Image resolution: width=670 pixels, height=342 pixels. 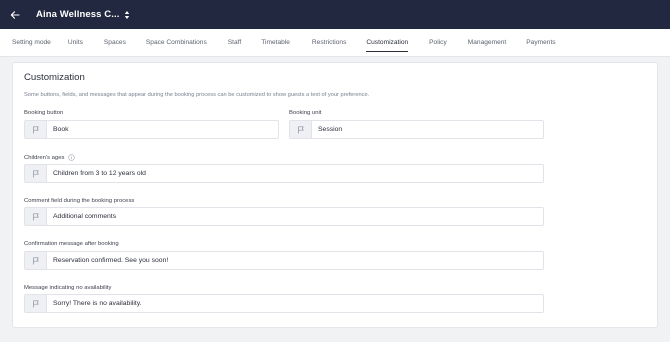 I want to click on tab-label: Spaces, so click(x=114, y=42).